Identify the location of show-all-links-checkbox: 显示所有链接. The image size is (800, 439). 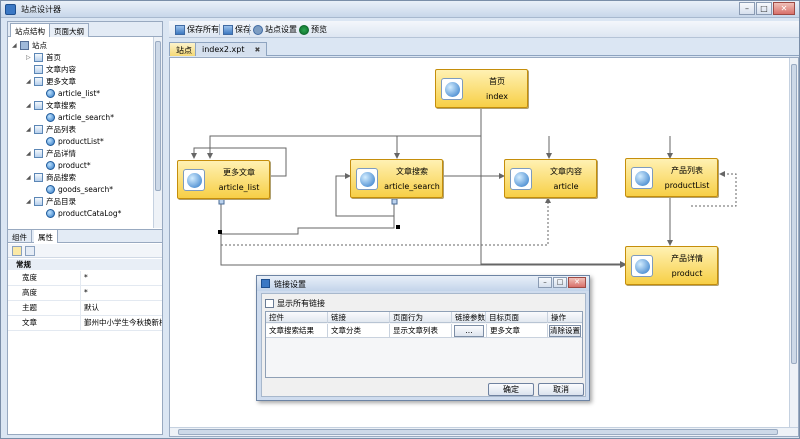
(295, 303).